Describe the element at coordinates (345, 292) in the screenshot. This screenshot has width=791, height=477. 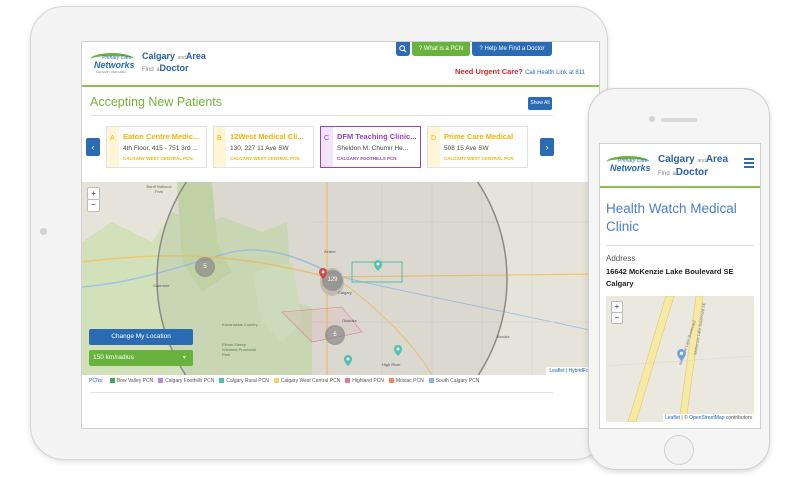
I see `map-label: Calgary` at that location.